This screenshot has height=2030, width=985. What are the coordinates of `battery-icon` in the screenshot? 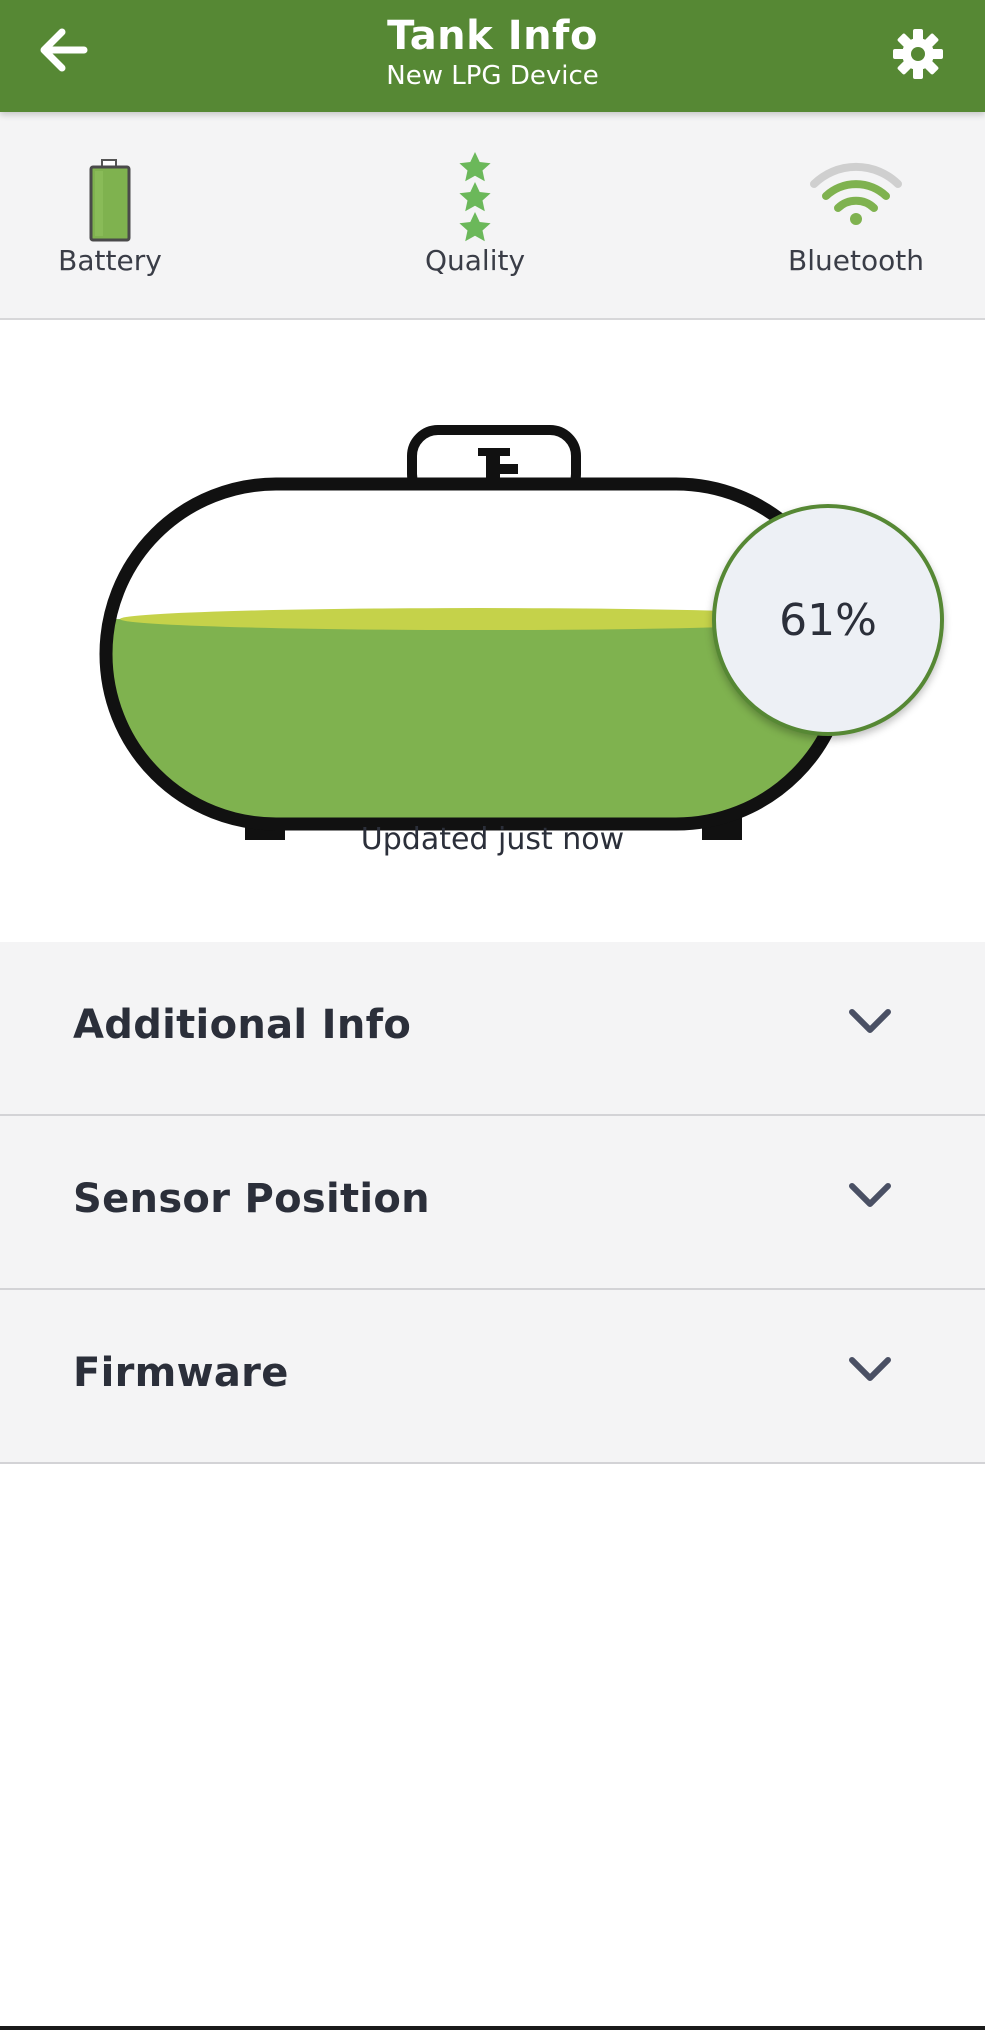 It's located at (110, 200).